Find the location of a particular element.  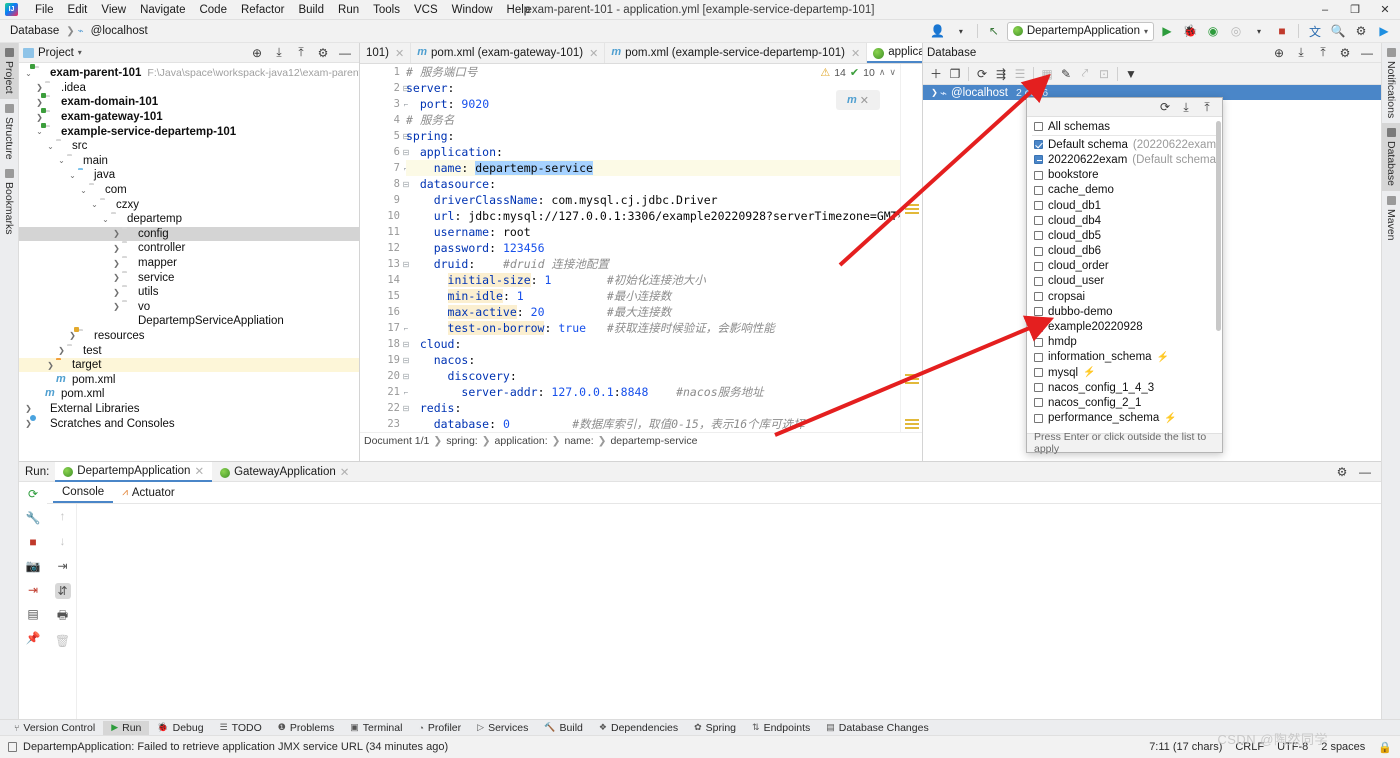

editor-tab-pom-xml-exam-gateway-101-: m pom.xml (exam-gateway-101) ✕ is located at coordinates (508, 53).